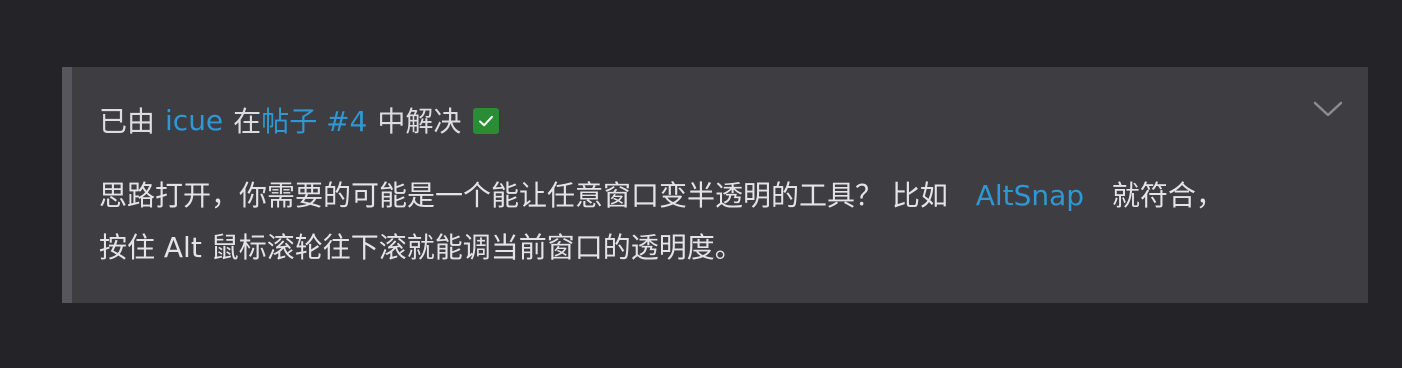  Describe the element at coordinates (1030, 195) in the screenshot. I see `altsnap-link: AltSnap` at that location.